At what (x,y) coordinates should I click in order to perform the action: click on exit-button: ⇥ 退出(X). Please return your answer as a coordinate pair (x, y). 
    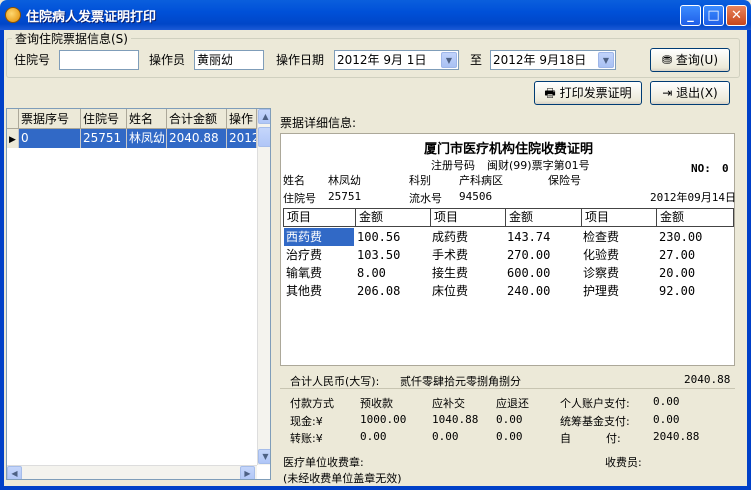
    Looking at the image, I should click on (690, 93).